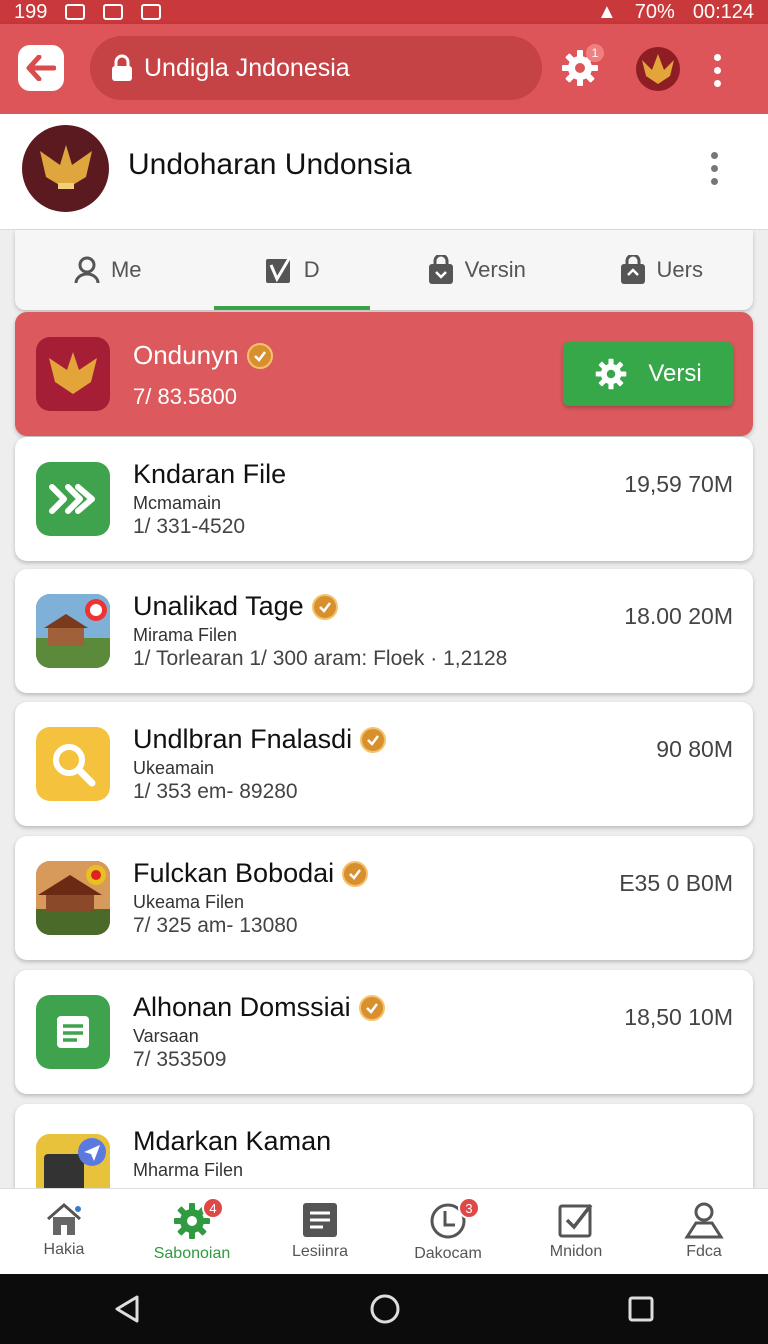 This screenshot has width=768, height=1344. Describe the element at coordinates (185, 396) in the screenshot. I see `featured-meta: 7/ 83.5800` at that location.